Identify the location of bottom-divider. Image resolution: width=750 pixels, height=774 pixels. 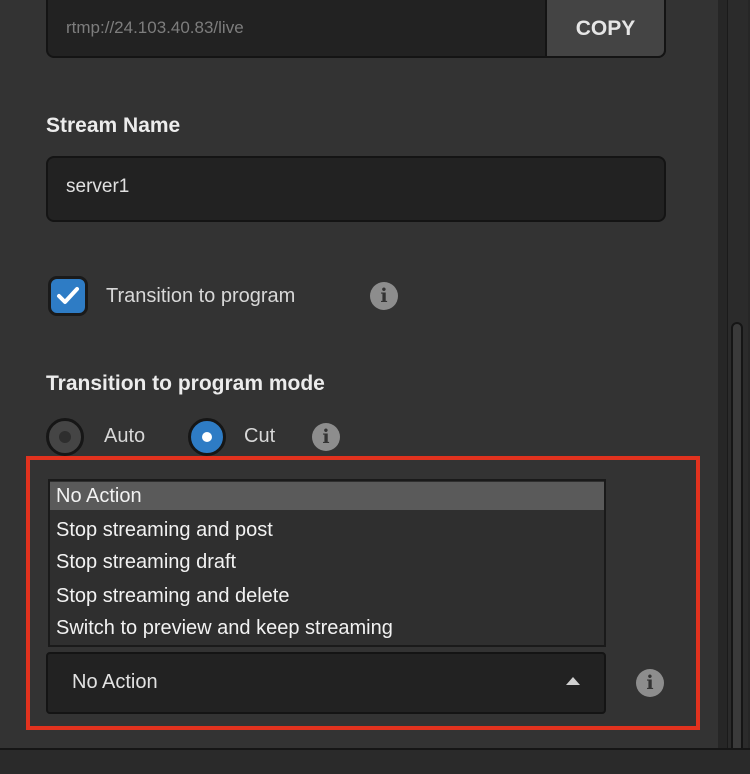
(375, 761).